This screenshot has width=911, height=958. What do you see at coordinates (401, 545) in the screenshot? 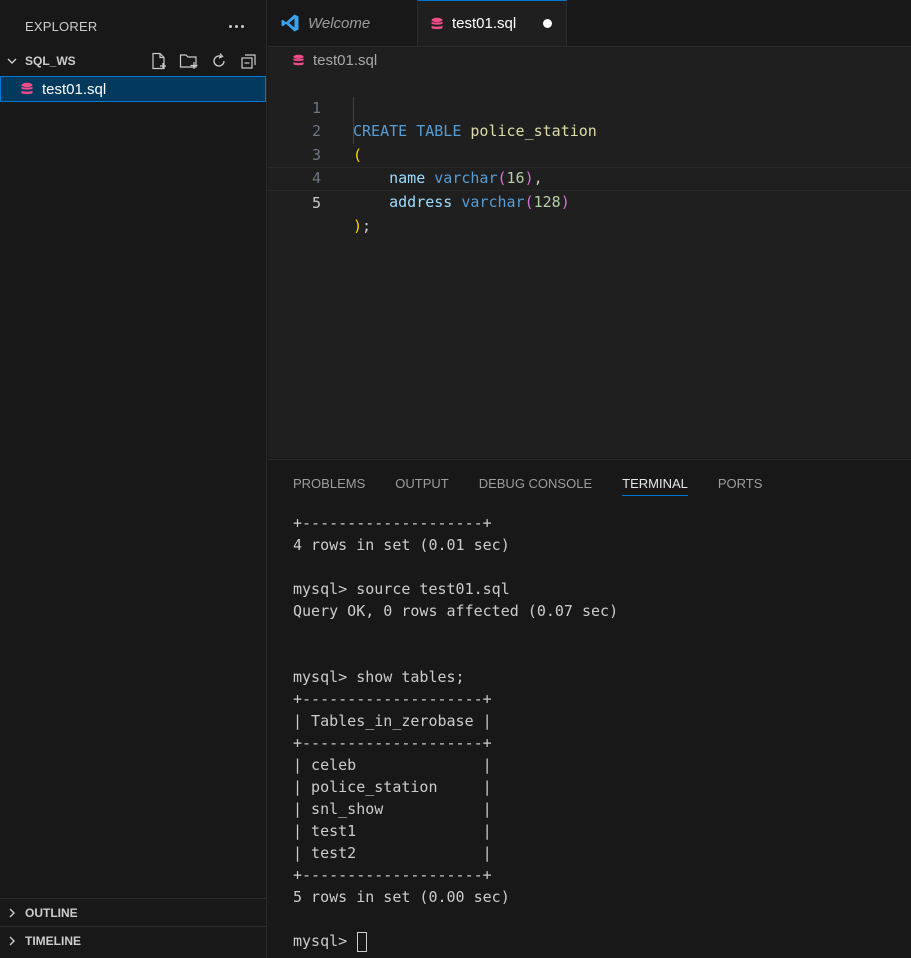
I see `terminal-line: 4 rows in set (0.01 sec)` at bounding box center [401, 545].